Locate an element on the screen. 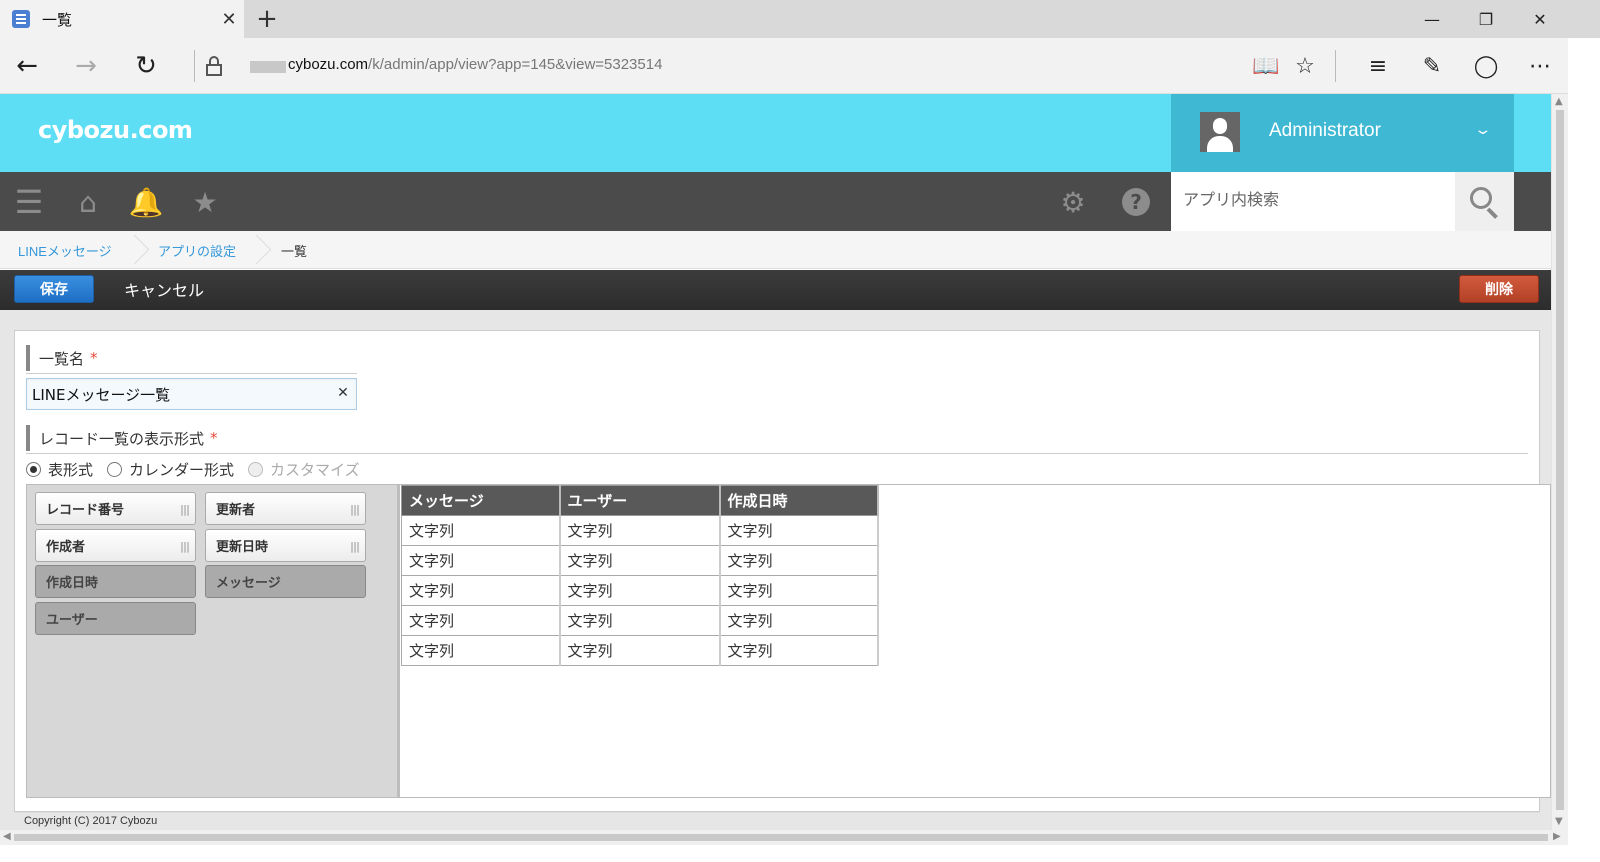 This screenshot has height=862, width=1600. table-header-row: メッセージ ユーザー 作成日時 is located at coordinates (640, 500).